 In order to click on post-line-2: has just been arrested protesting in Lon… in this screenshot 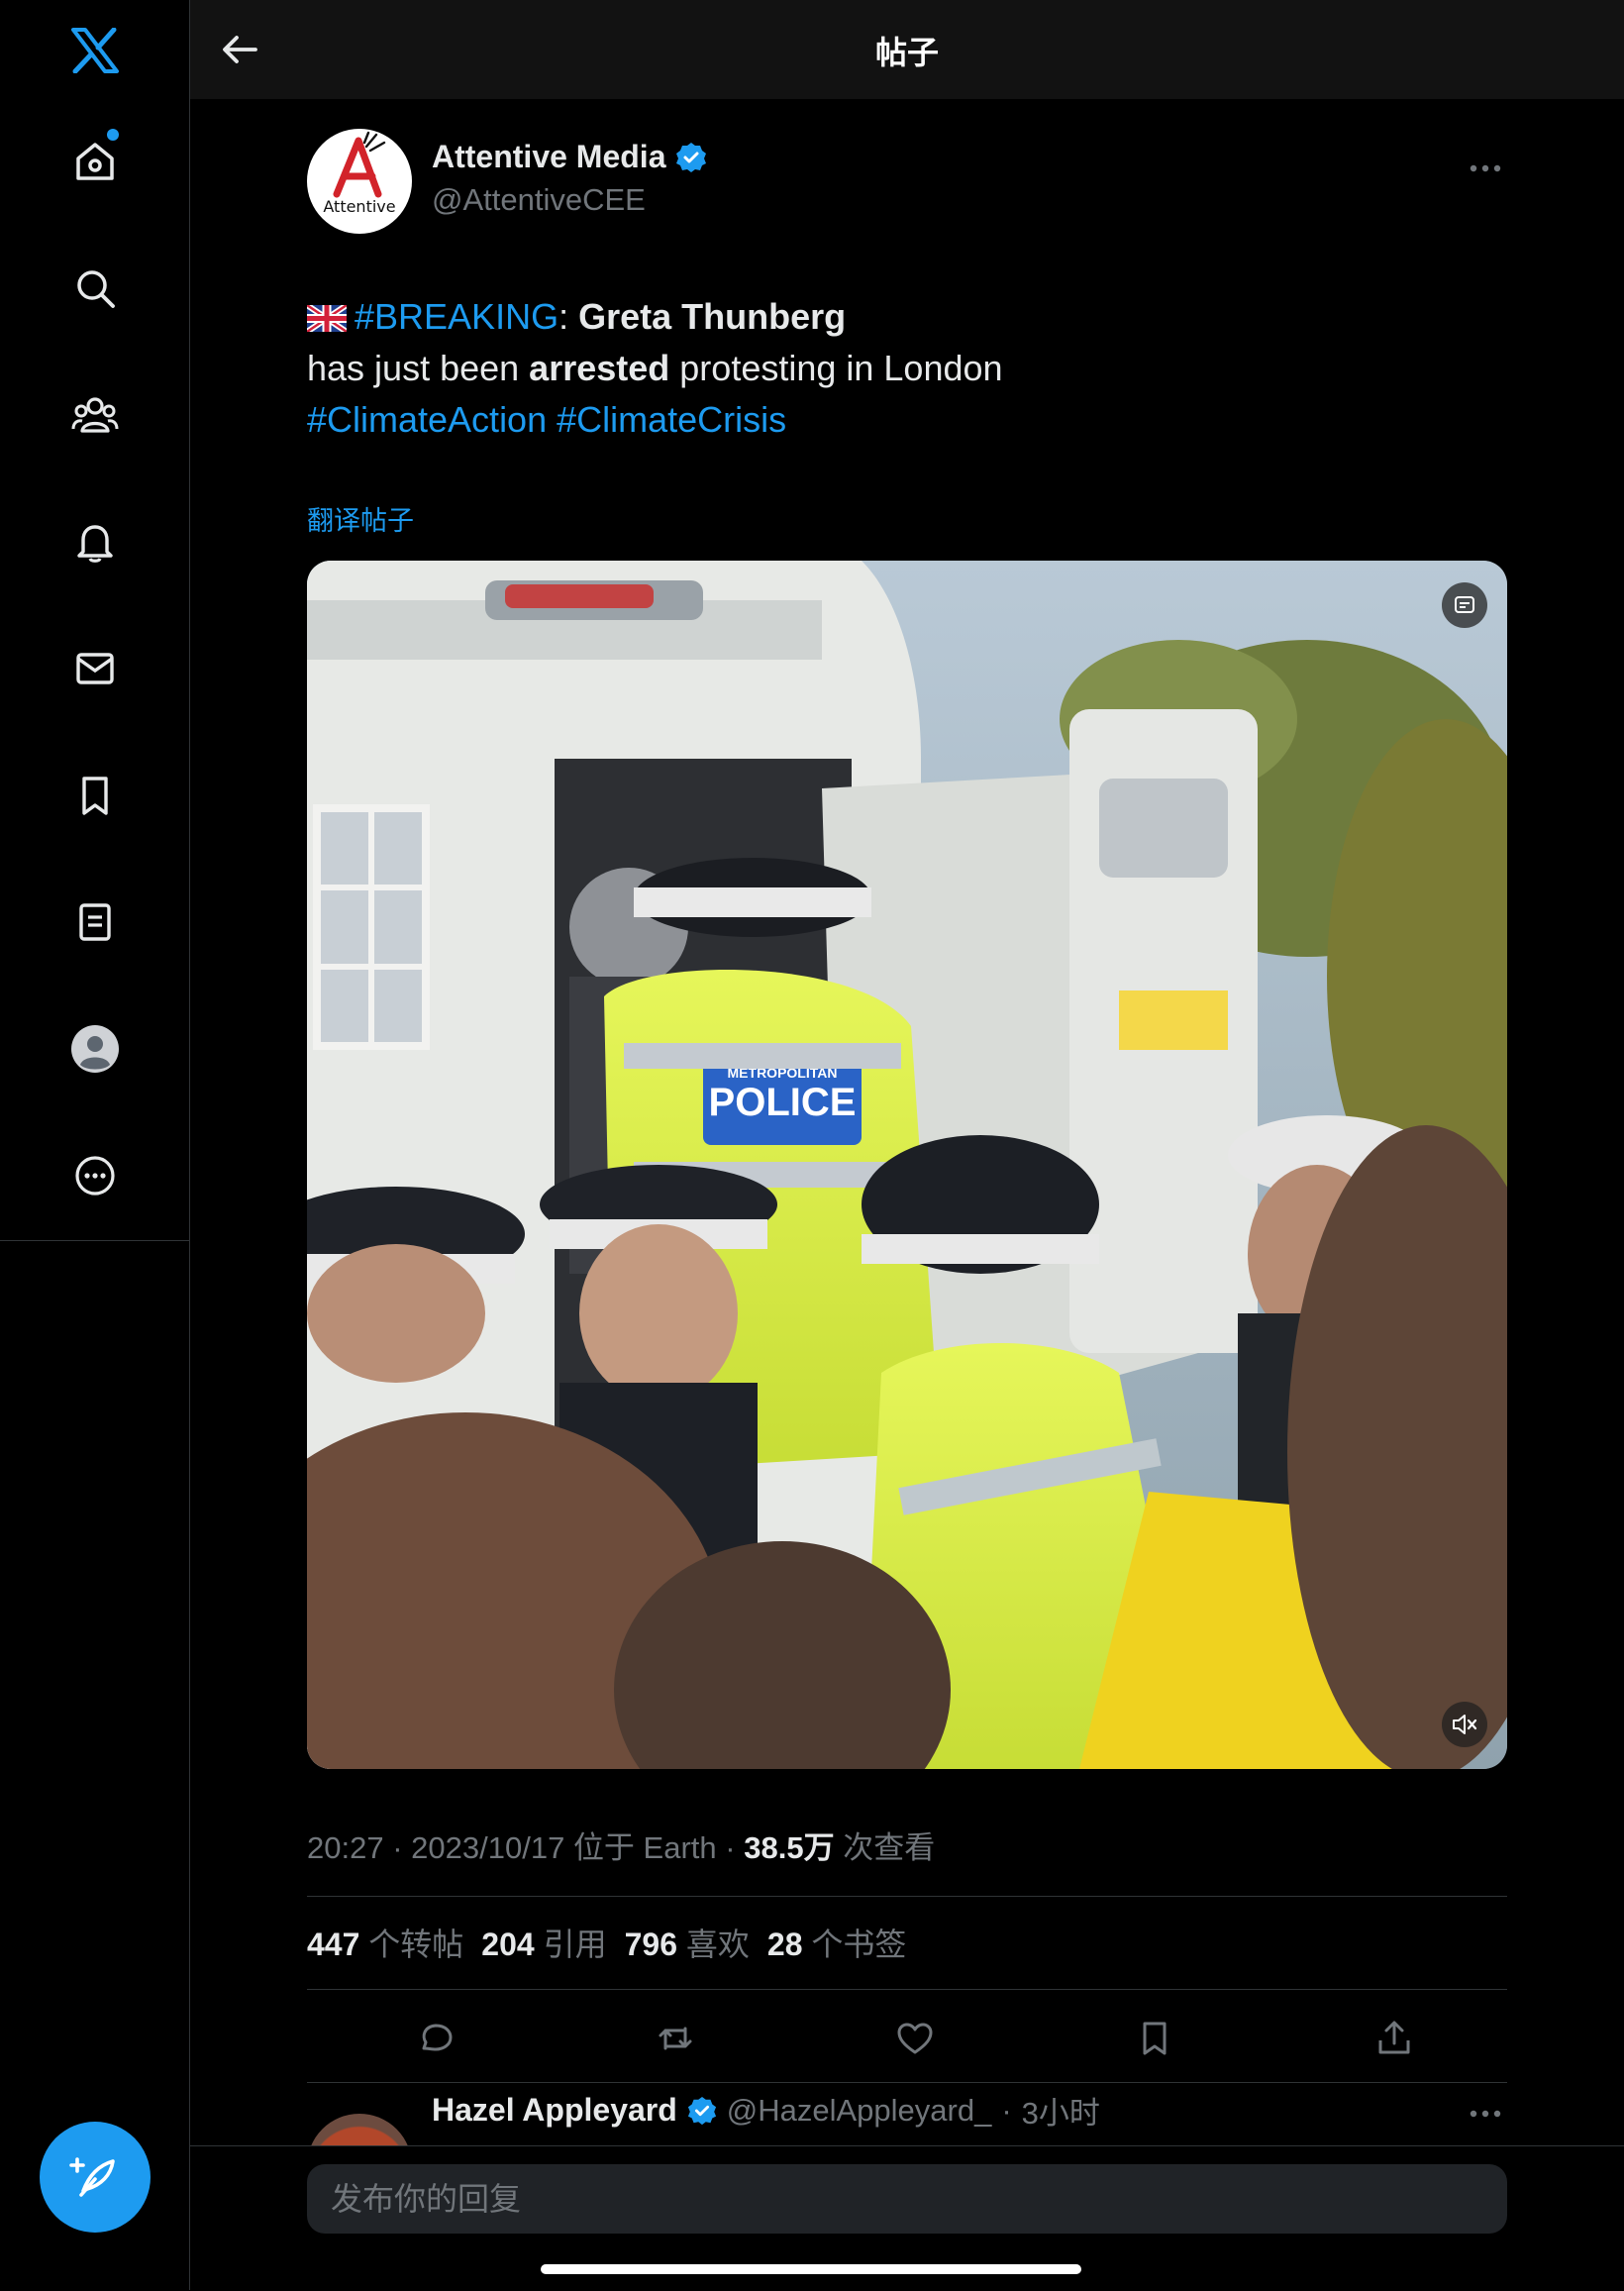, I will do `click(907, 368)`.